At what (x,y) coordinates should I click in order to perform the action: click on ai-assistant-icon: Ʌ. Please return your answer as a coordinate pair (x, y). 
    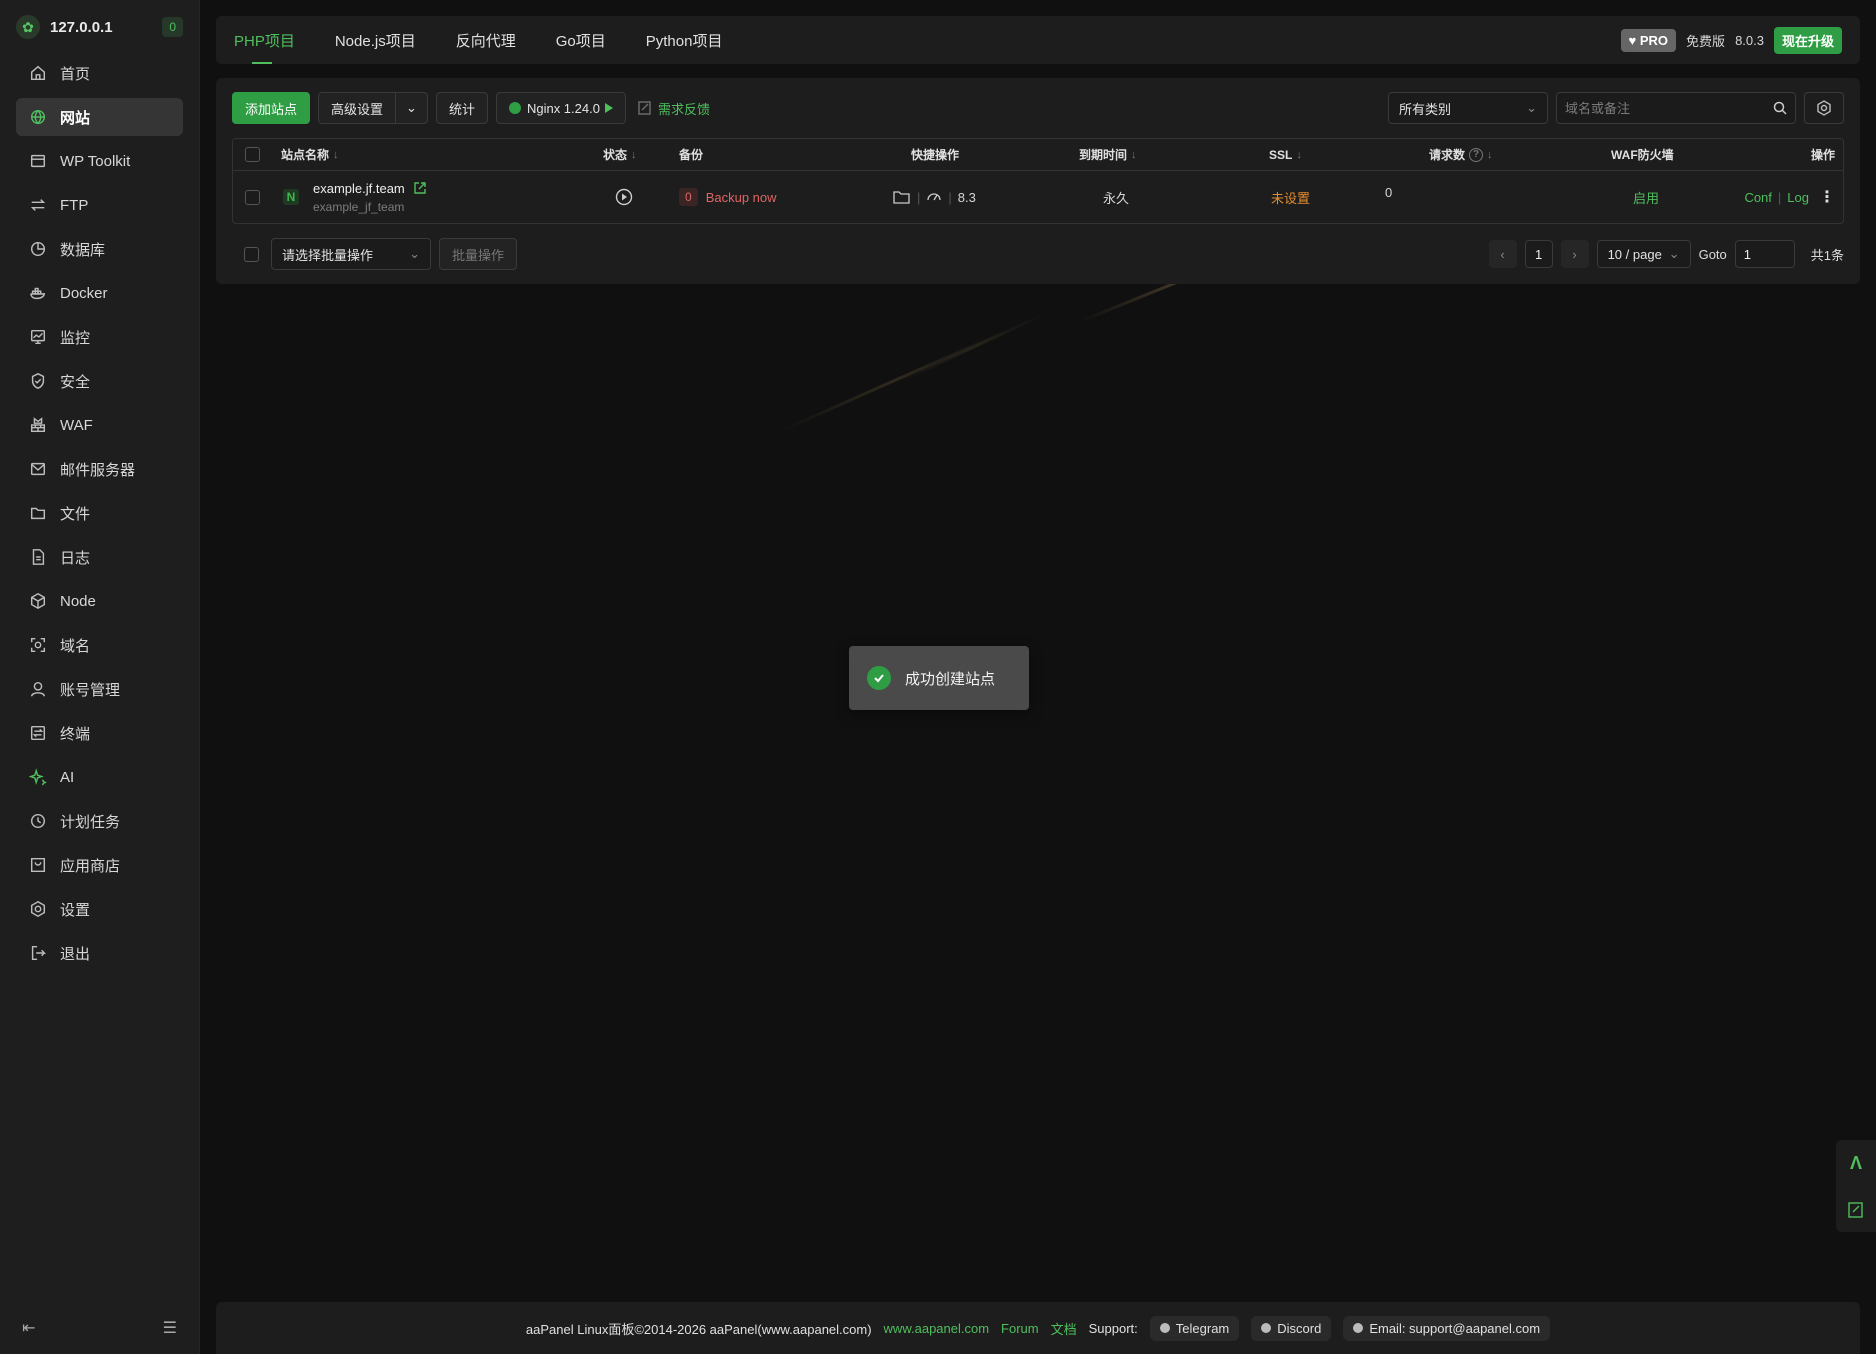
    Looking at the image, I should click on (1856, 1163).